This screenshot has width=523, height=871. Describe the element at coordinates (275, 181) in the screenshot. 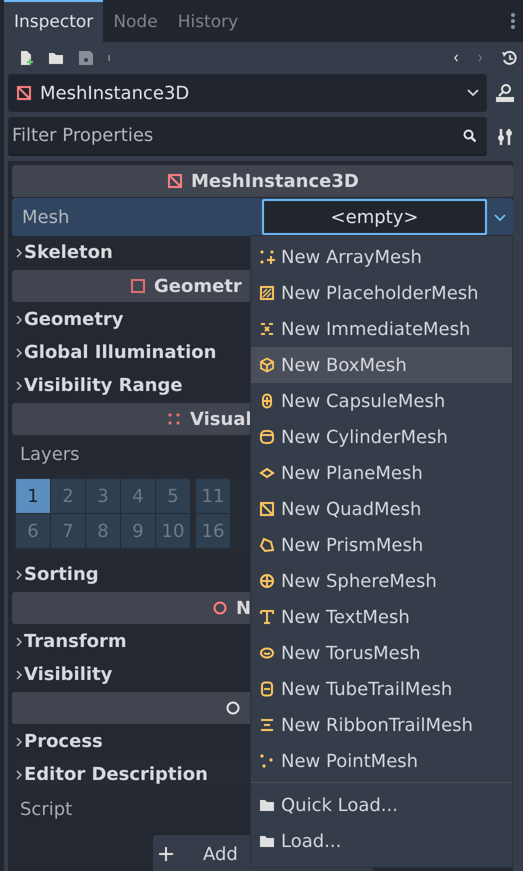

I see `section-title: MeshInstance3D` at that location.